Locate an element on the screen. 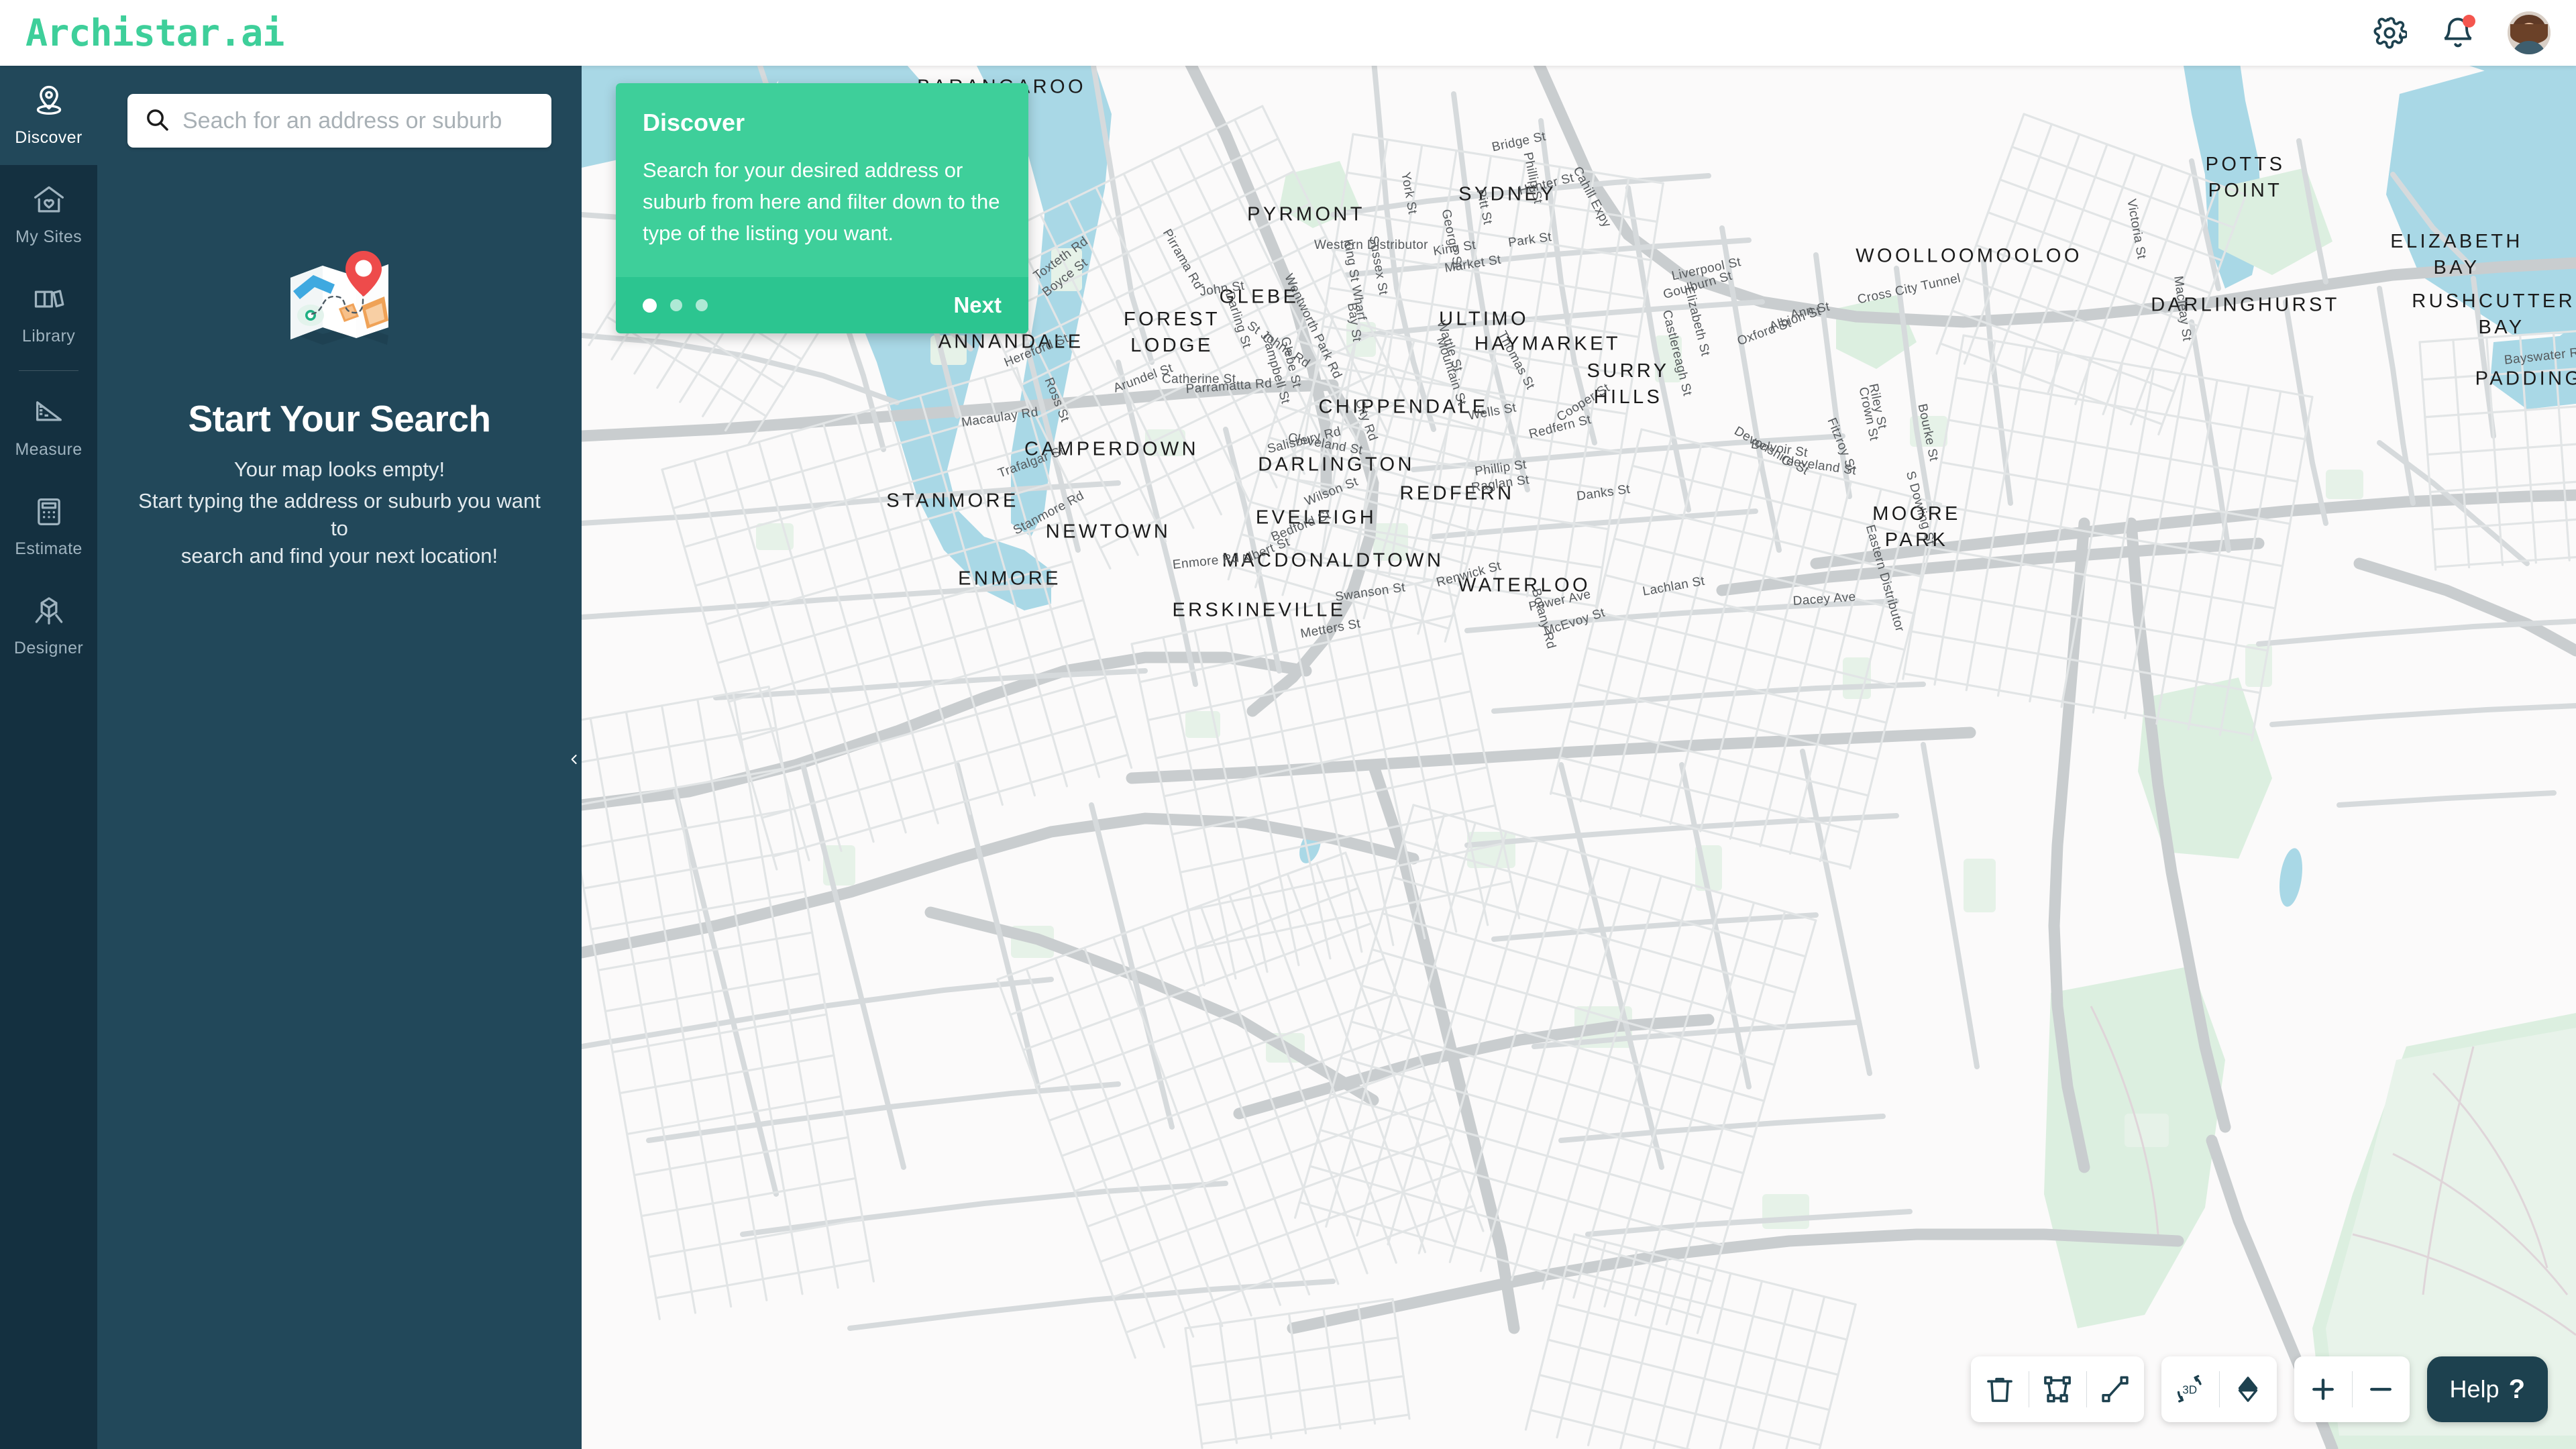 The width and height of the screenshot is (2576, 1449). view-tools-group: 3D is located at coordinates (2219, 1389).